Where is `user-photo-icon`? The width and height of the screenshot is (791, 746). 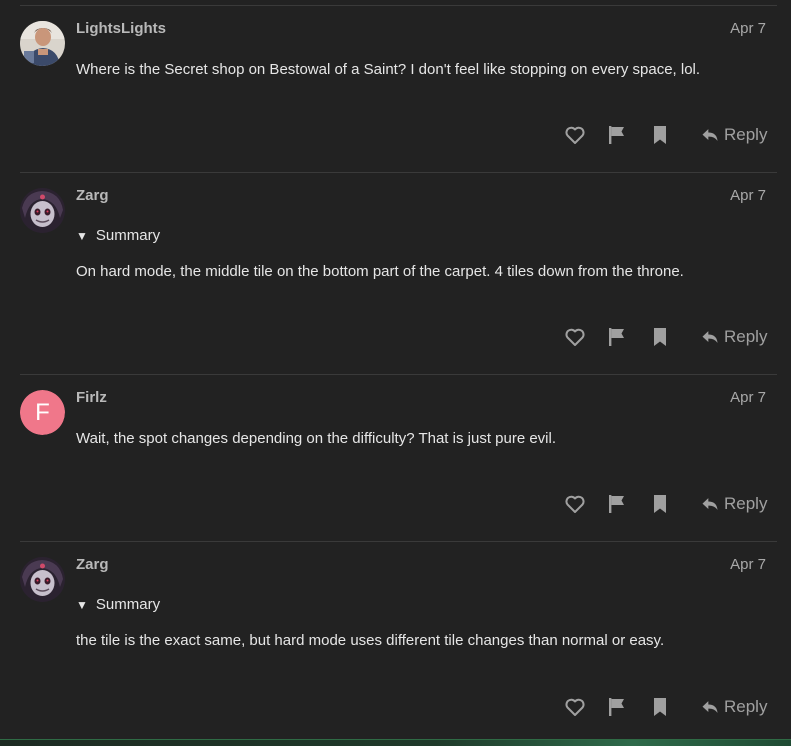
user-photo-icon is located at coordinates (42, 43).